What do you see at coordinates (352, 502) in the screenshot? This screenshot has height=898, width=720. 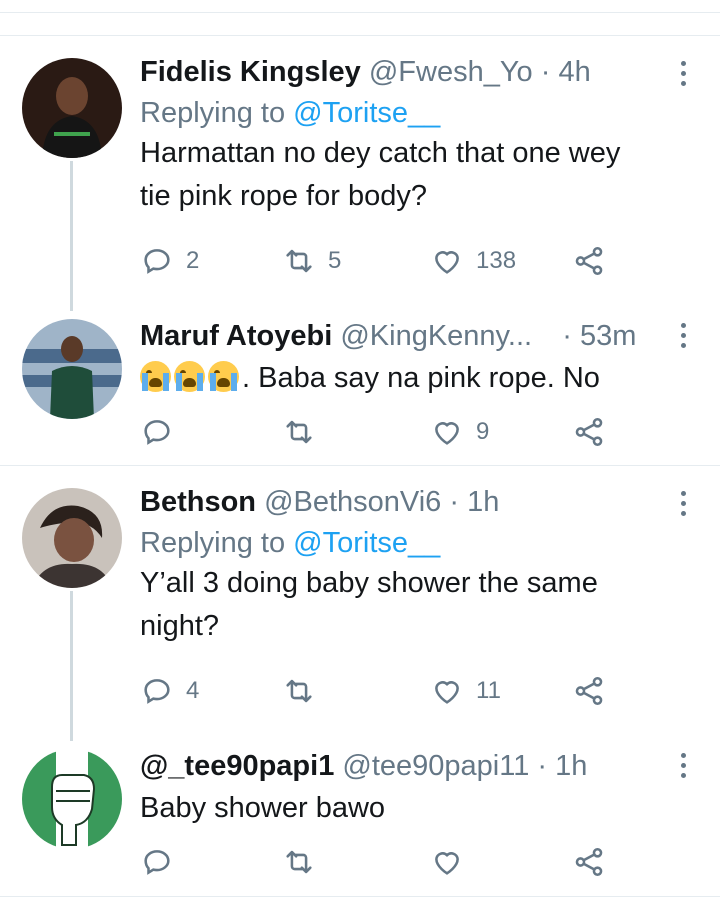 I see `user-handle: @BethsonVi6` at bounding box center [352, 502].